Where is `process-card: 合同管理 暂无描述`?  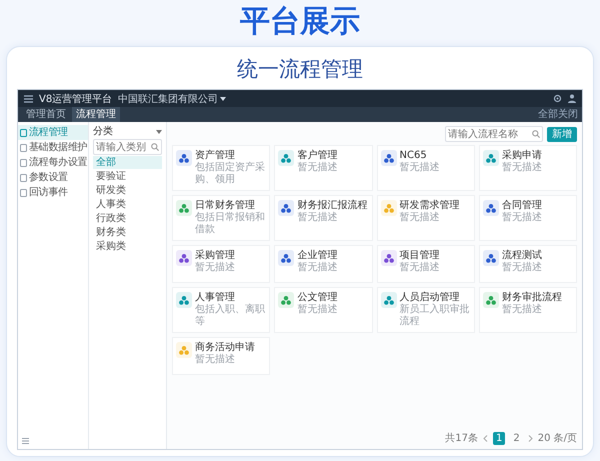
process-card: 合同管理 暂无描述 is located at coordinates (527, 218).